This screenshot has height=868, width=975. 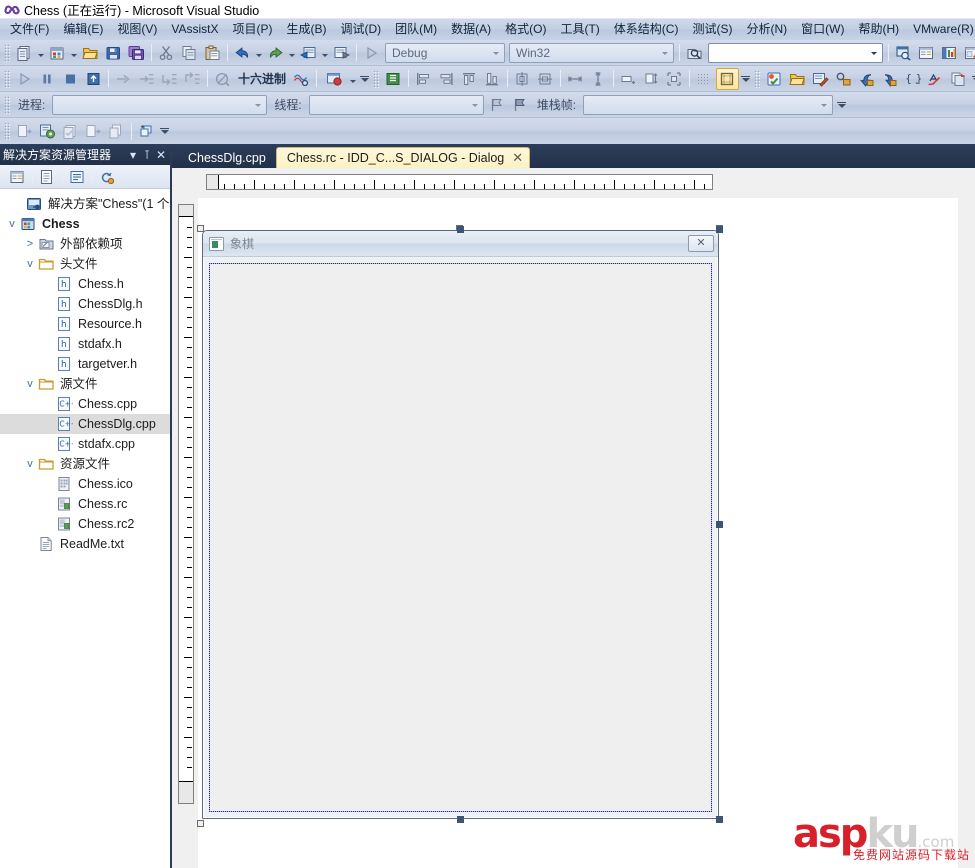 What do you see at coordinates (85, 204) in the screenshot?
I see `tree-item-solution: 解决方案"Chess"(1 个项目` at bounding box center [85, 204].